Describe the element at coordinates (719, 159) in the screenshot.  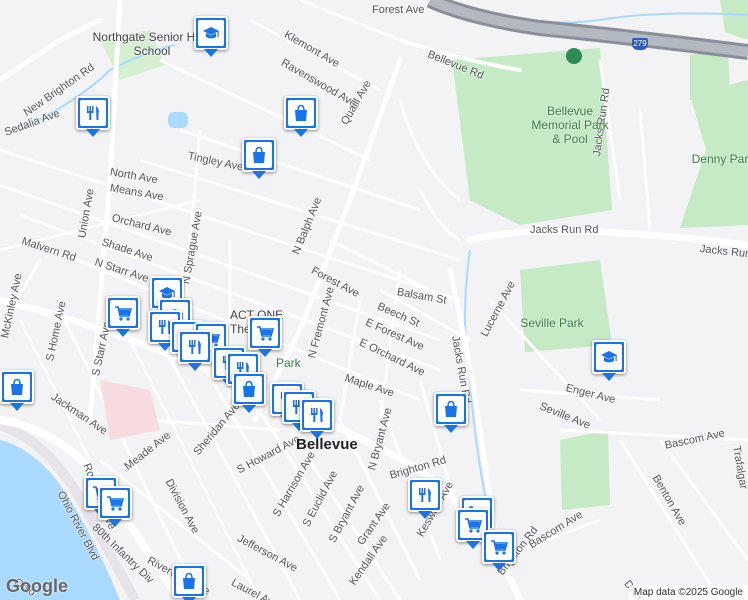
I see `park-label: Denny Park` at that location.